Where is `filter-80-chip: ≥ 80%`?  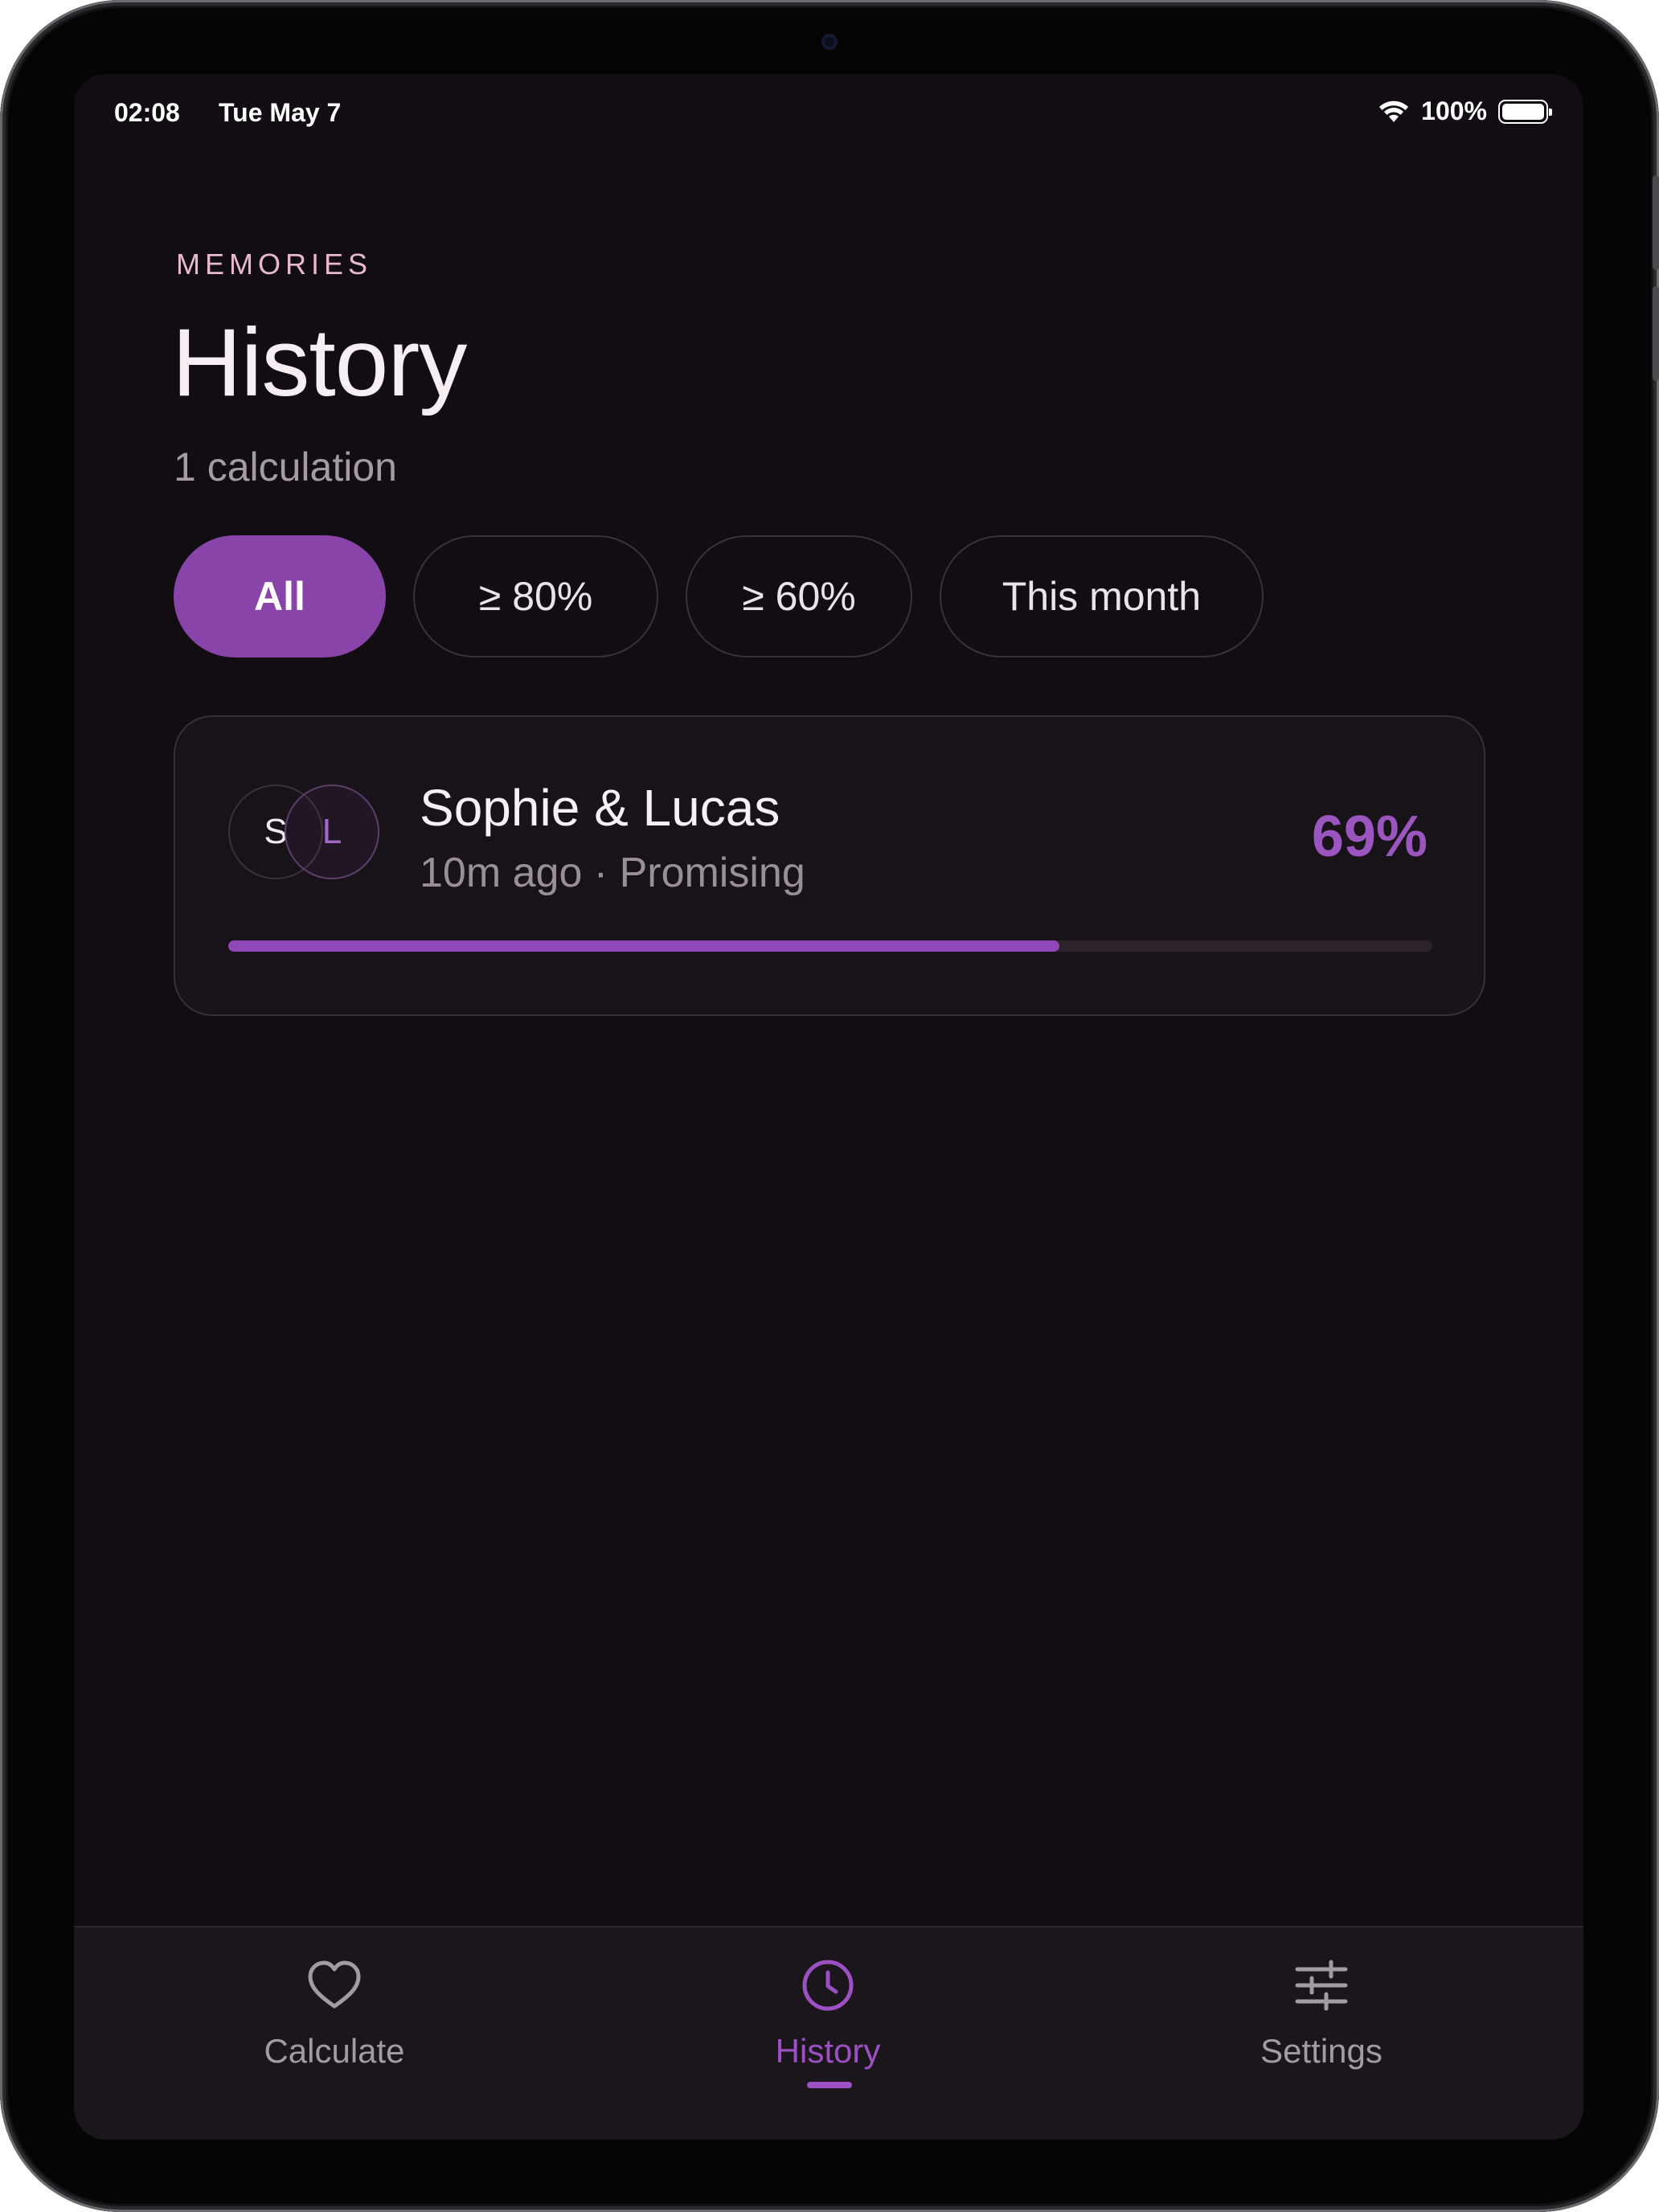 filter-80-chip: ≥ 80% is located at coordinates (535, 596).